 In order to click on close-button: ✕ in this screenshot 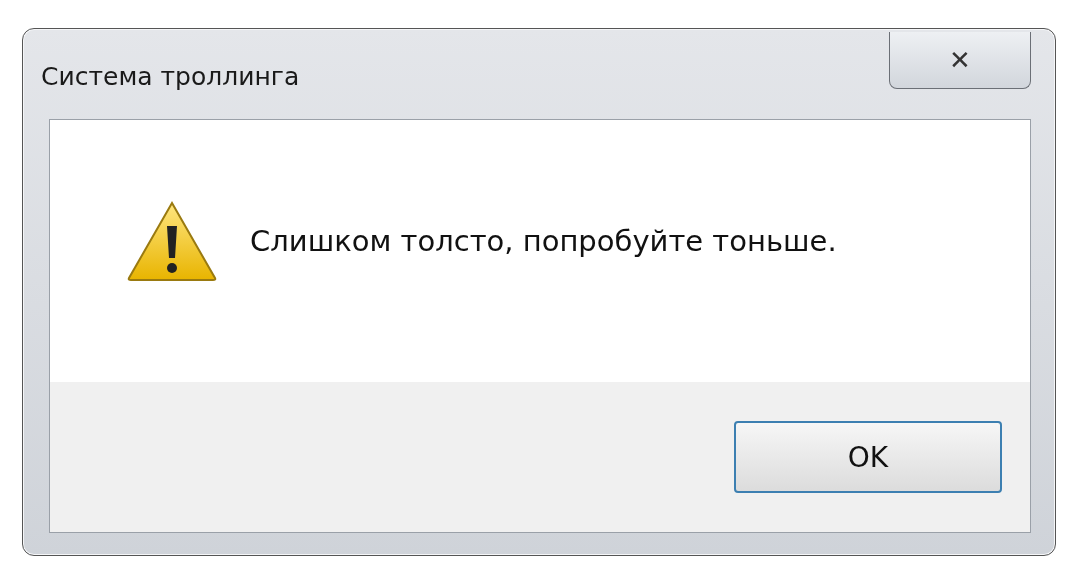, I will do `click(960, 60)`.